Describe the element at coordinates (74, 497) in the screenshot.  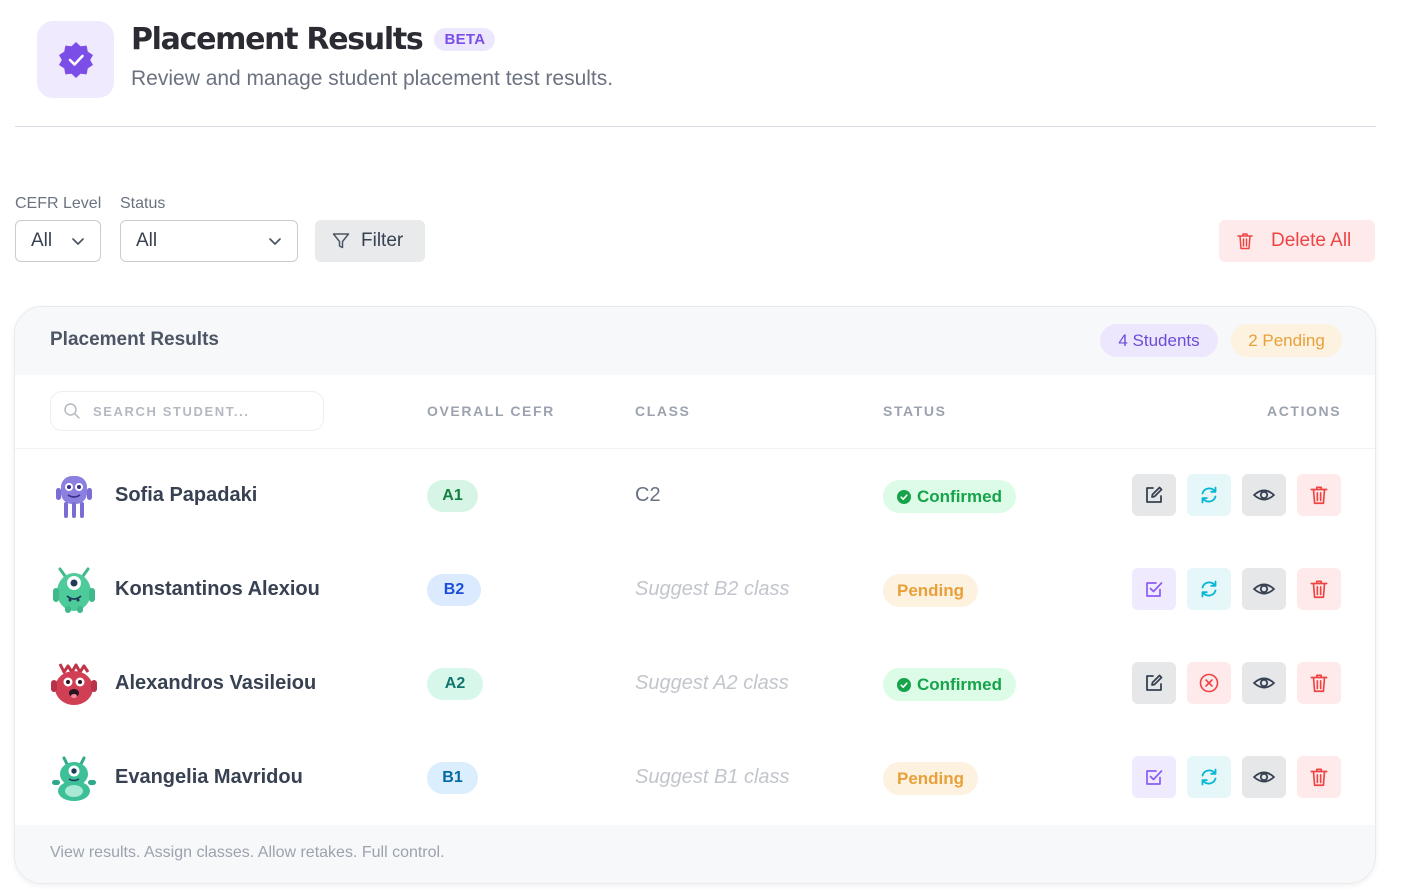
I see `purple-monster-avatar` at that location.